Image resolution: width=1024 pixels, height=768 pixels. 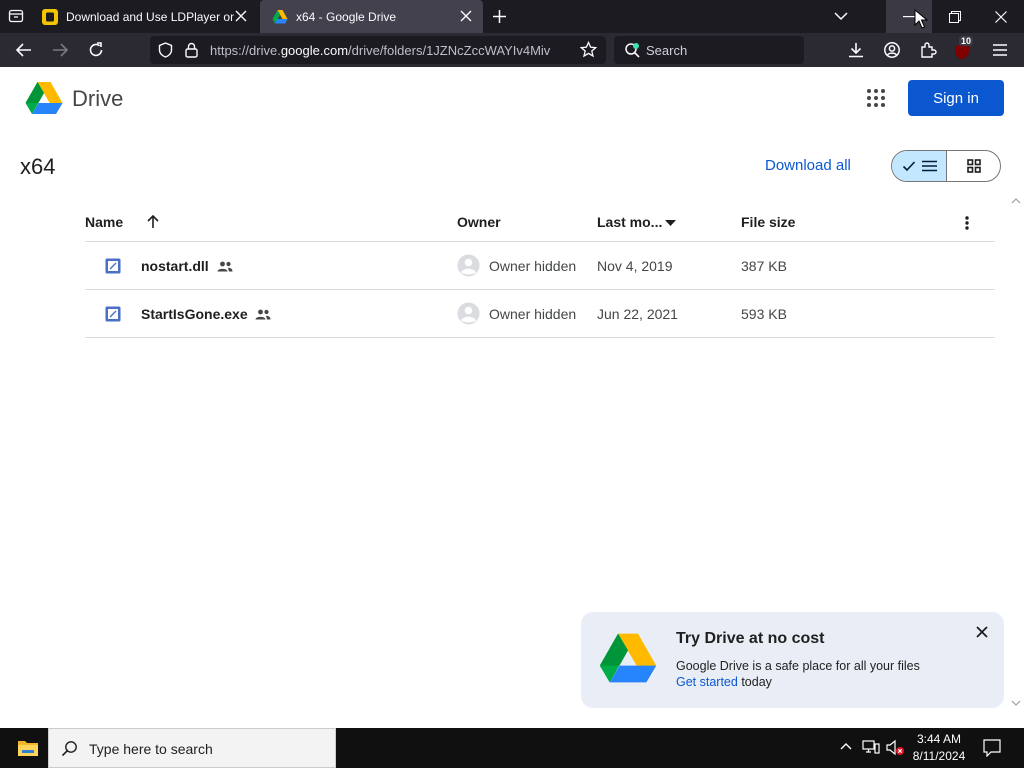 I want to click on ublock-extension-button: 10, so click(x=963, y=48).